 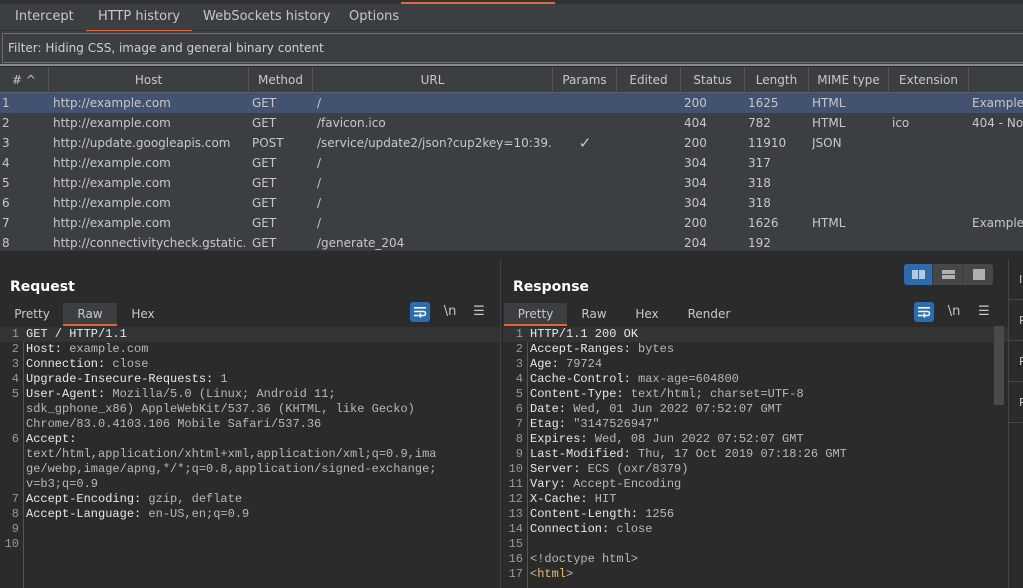 I want to click on editor-line: 2 Accept-Ranges: bytes, so click(x=756, y=349).